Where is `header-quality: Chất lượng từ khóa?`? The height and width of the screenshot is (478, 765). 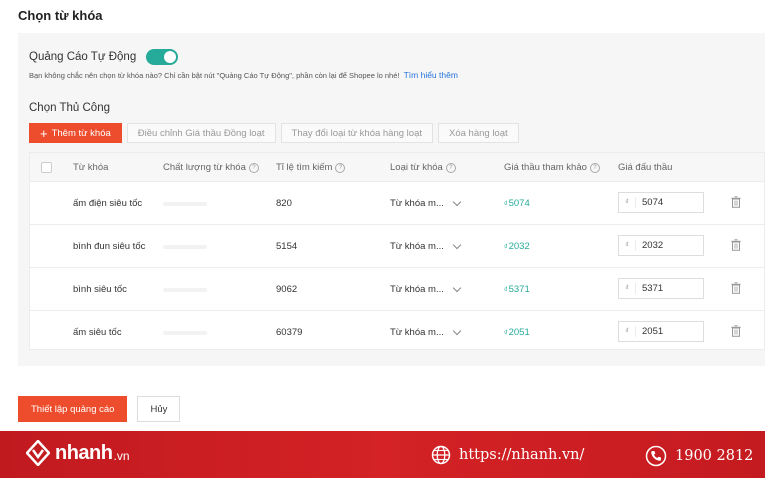
header-quality: Chất lượng từ khóa? is located at coordinates (211, 167).